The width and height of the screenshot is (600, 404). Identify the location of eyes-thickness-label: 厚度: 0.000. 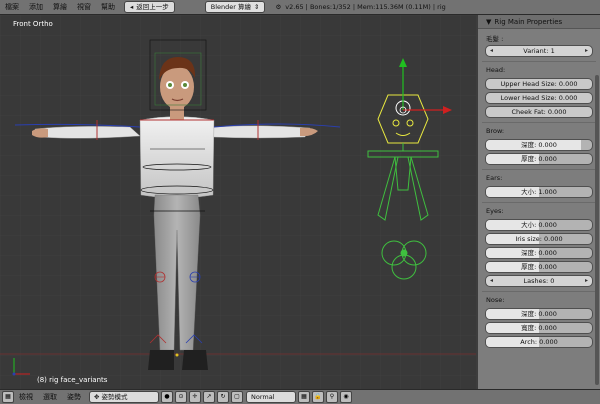
(539, 267).